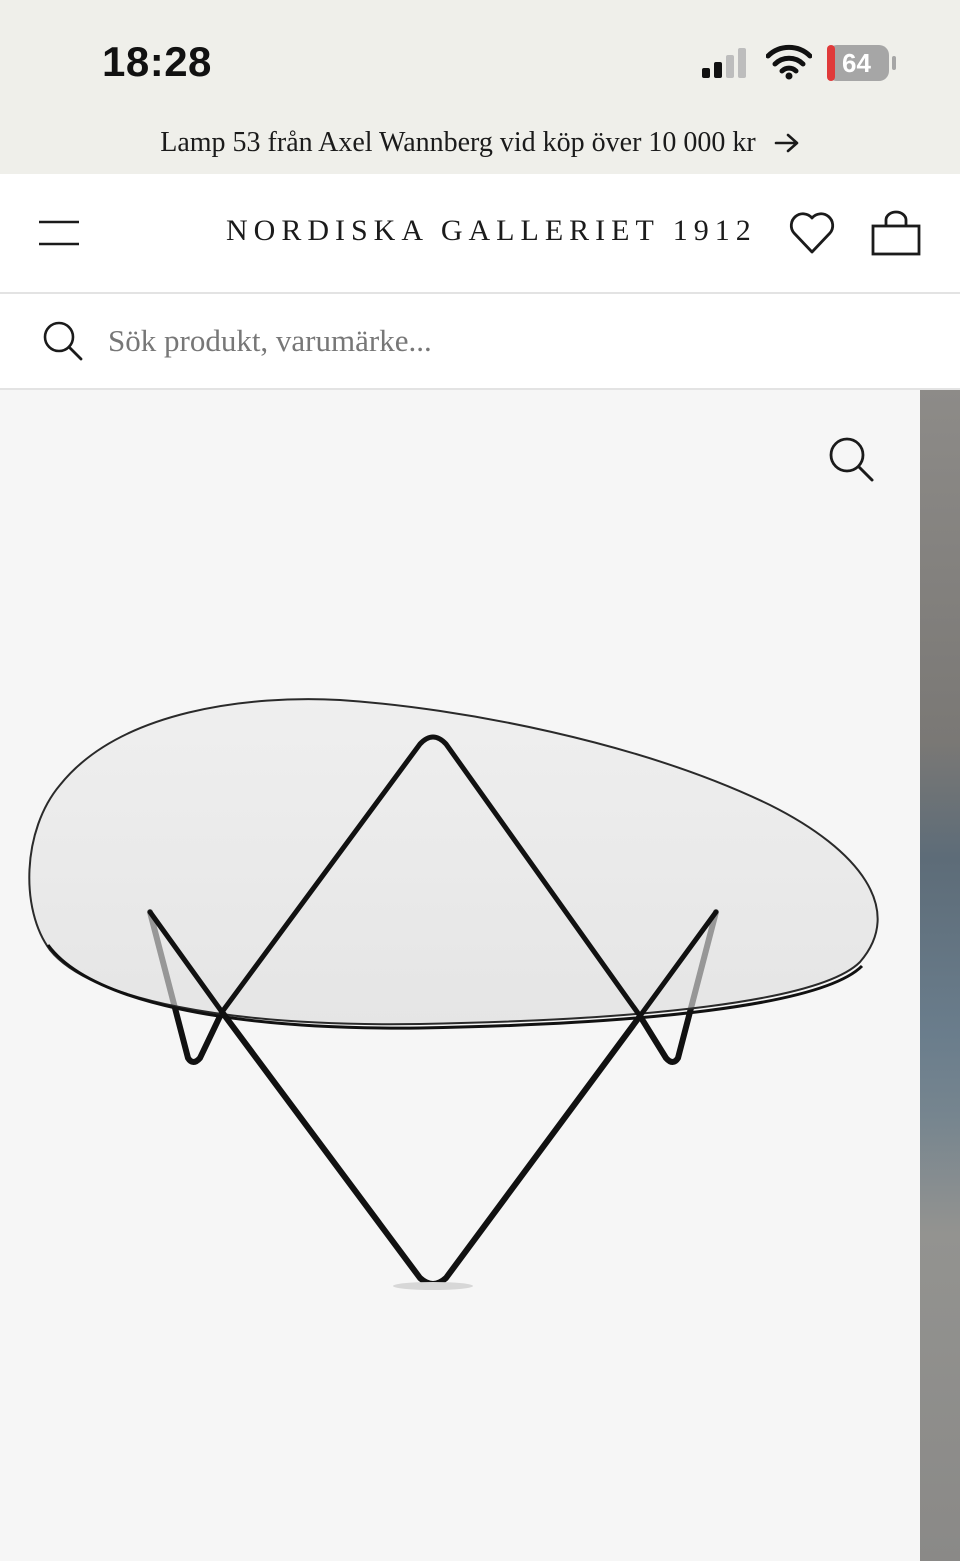 Image resolution: width=960 pixels, height=1561 pixels. I want to click on battery-level: 64, so click(856, 63).